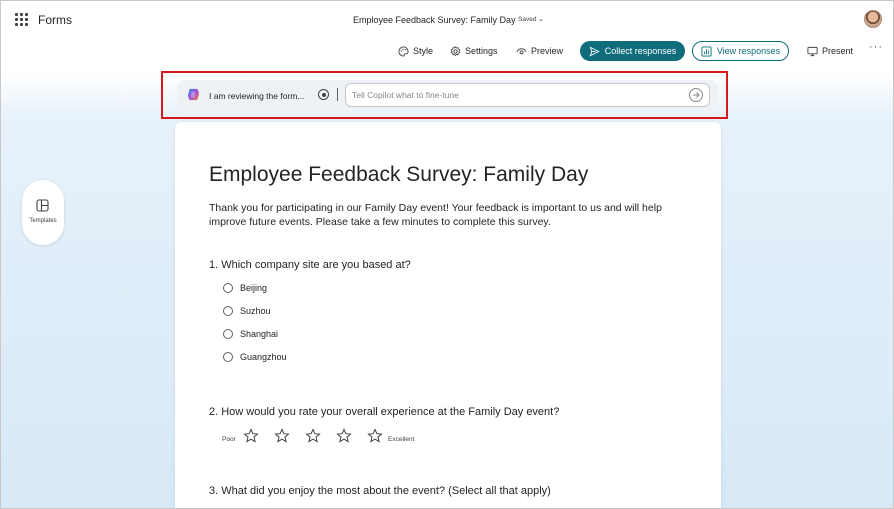 This screenshot has width=894, height=509. I want to click on option-label: Shanghai, so click(259, 334).